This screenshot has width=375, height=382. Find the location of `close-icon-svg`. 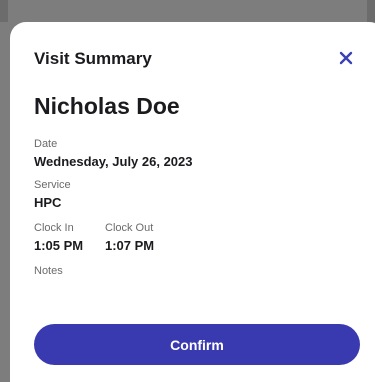

close-icon-svg is located at coordinates (346, 58).